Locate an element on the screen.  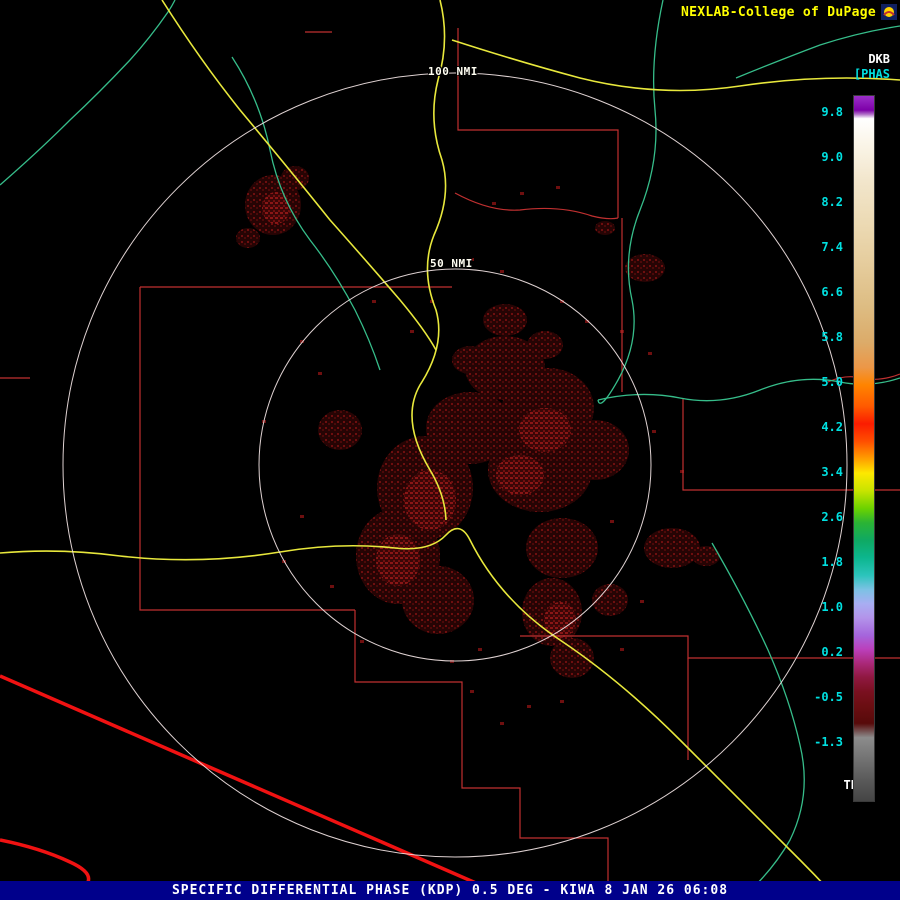
colorbar-tick-label: 2.6 is located at coordinates (832, 517).